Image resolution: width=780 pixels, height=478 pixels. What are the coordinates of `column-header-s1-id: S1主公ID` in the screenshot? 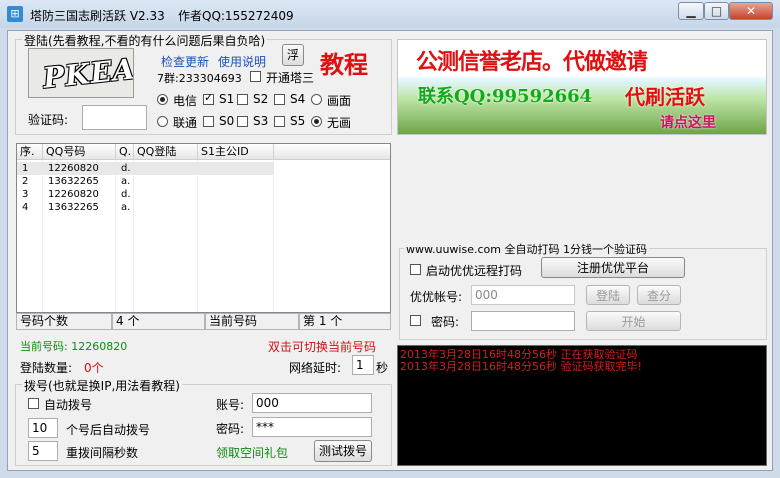 It's located at (236, 152).